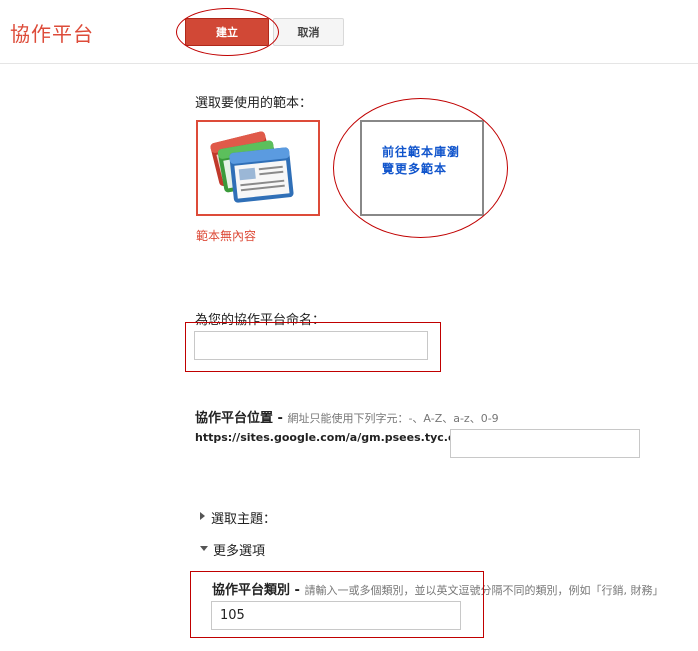 Image resolution: width=698 pixels, height=651 pixels. Describe the element at coordinates (308, 32) in the screenshot. I see `cancel-button: 取消` at that location.